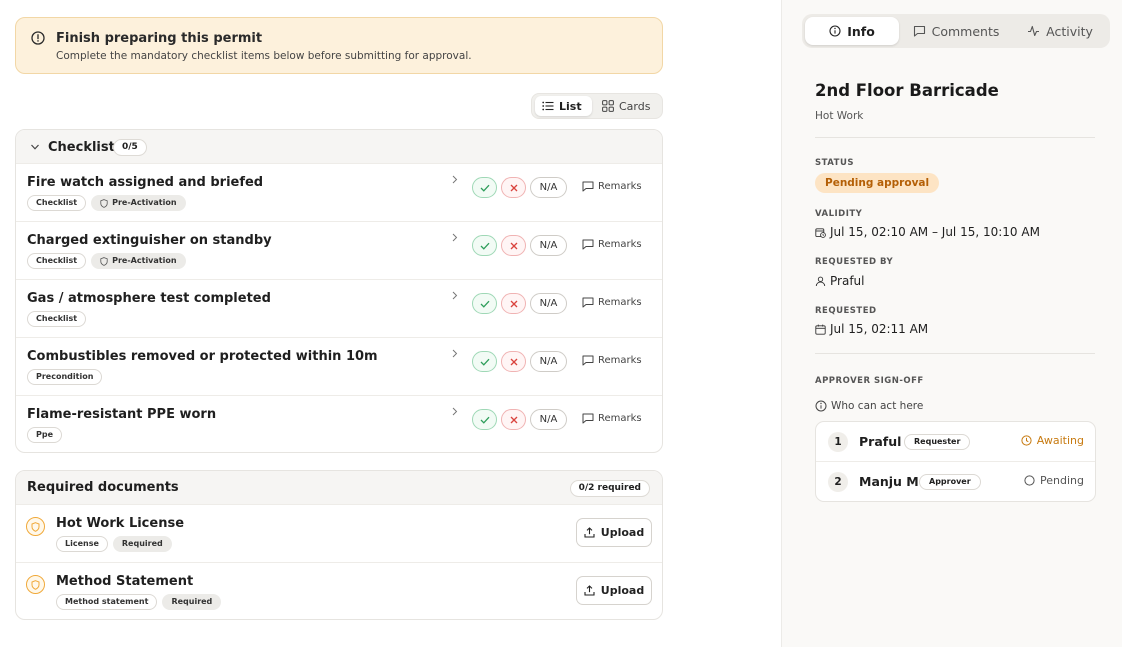  I want to click on document-tags: Method statement Required, so click(139, 602).